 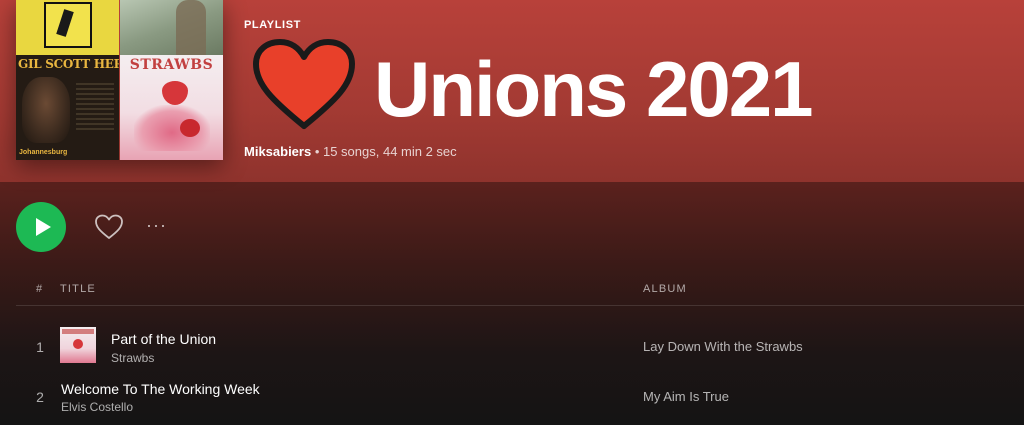 I want to click on thumb-title-strip, so click(x=78, y=331).